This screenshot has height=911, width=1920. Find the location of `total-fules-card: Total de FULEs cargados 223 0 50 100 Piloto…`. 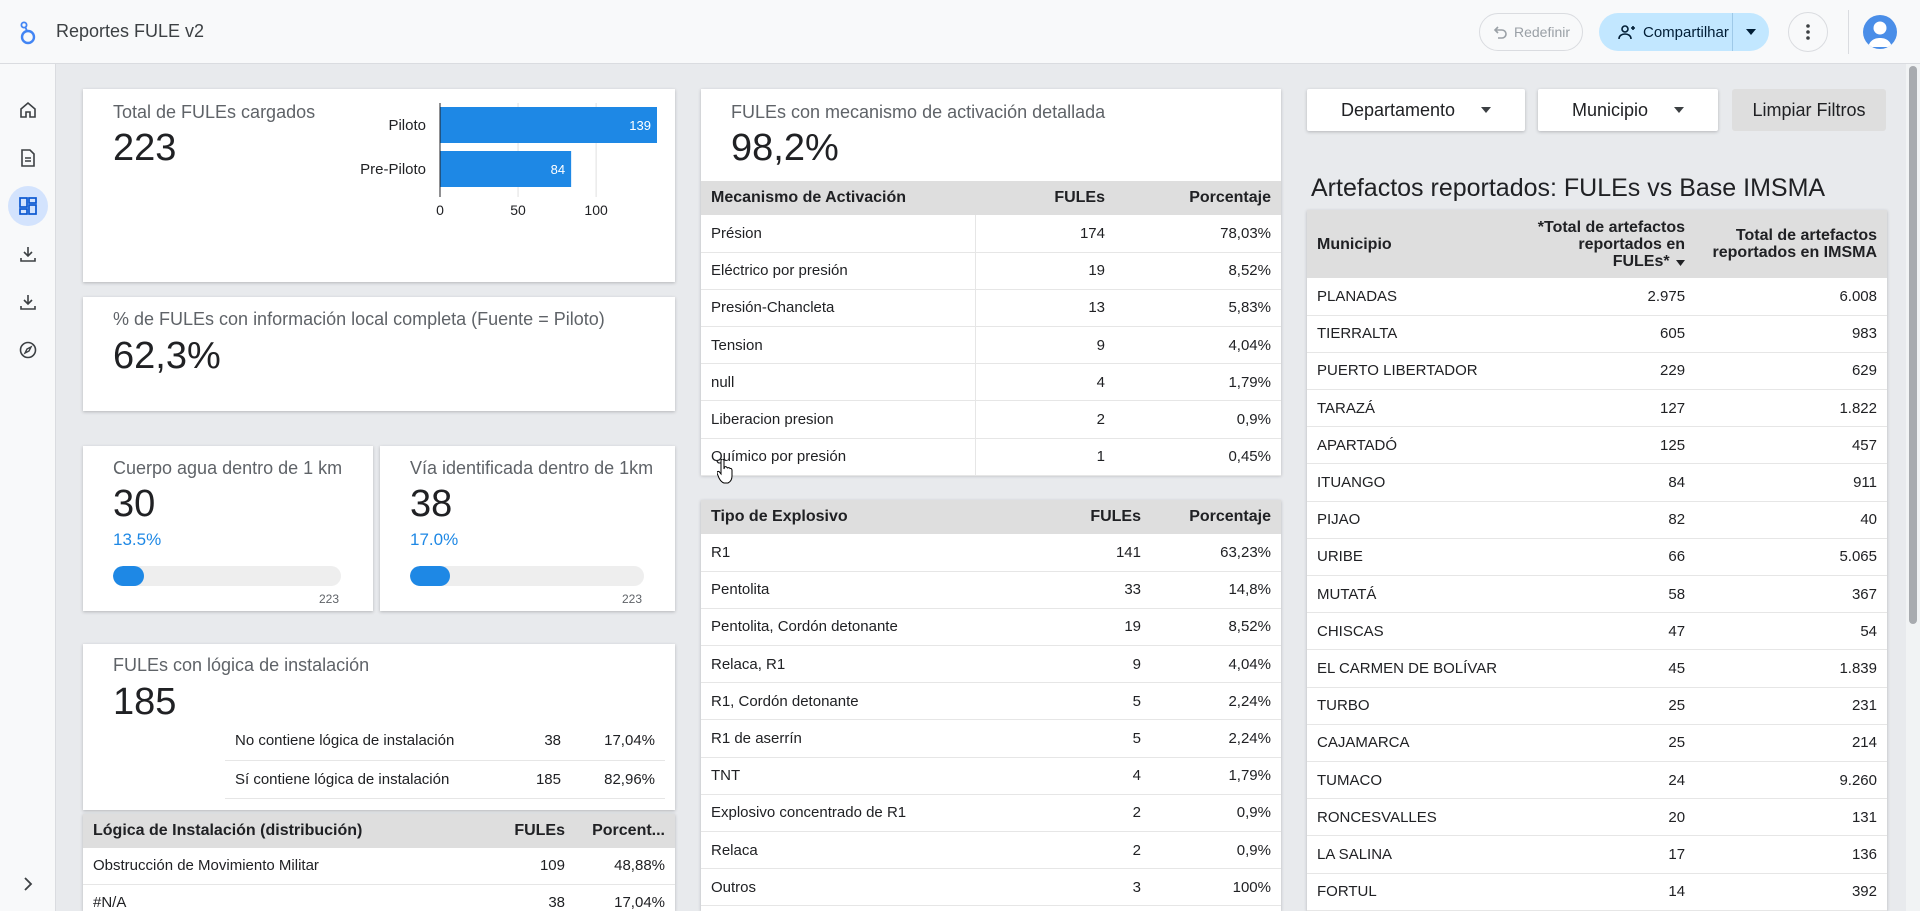

total-fules-card: Total de FULEs cargados 223 0 50 100 Piloto… is located at coordinates (379, 185).